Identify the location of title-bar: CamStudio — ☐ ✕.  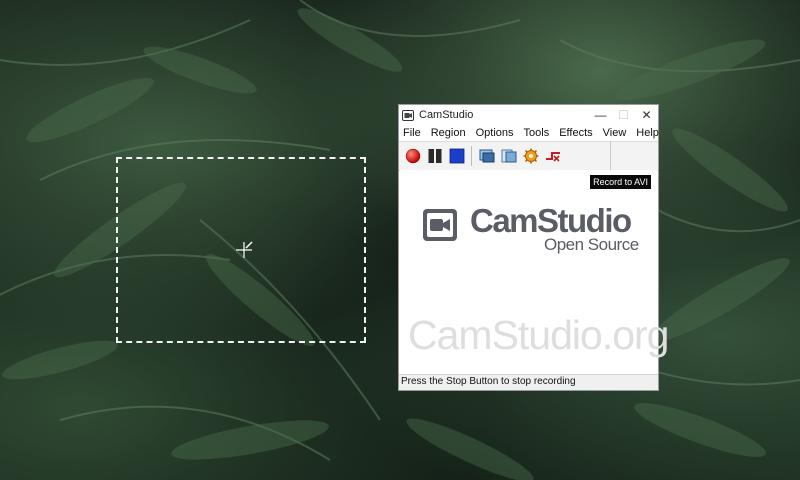
(528, 115).